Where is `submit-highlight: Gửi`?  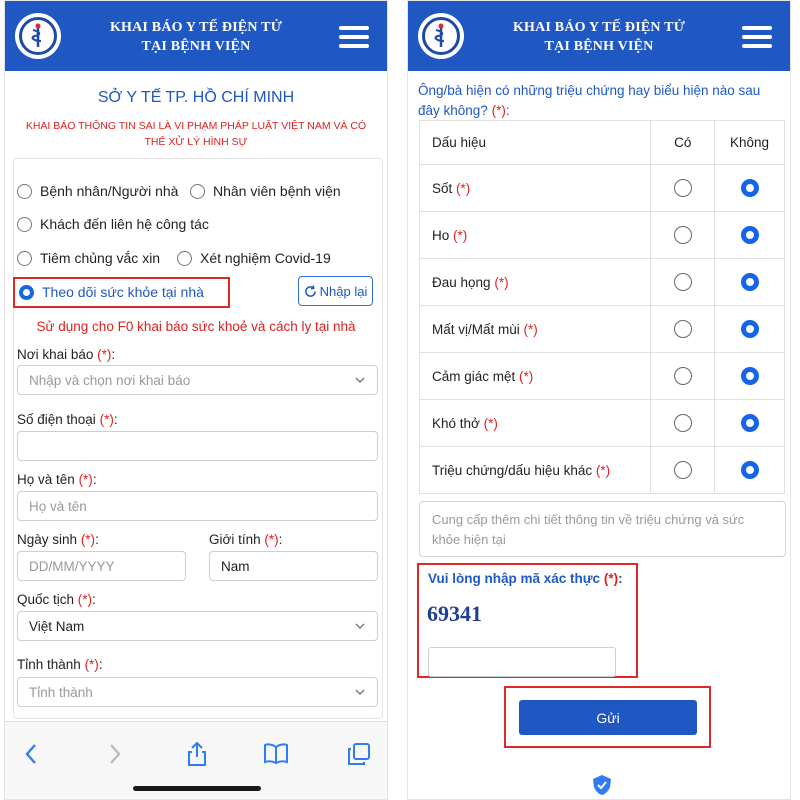 submit-highlight: Gửi is located at coordinates (607, 717).